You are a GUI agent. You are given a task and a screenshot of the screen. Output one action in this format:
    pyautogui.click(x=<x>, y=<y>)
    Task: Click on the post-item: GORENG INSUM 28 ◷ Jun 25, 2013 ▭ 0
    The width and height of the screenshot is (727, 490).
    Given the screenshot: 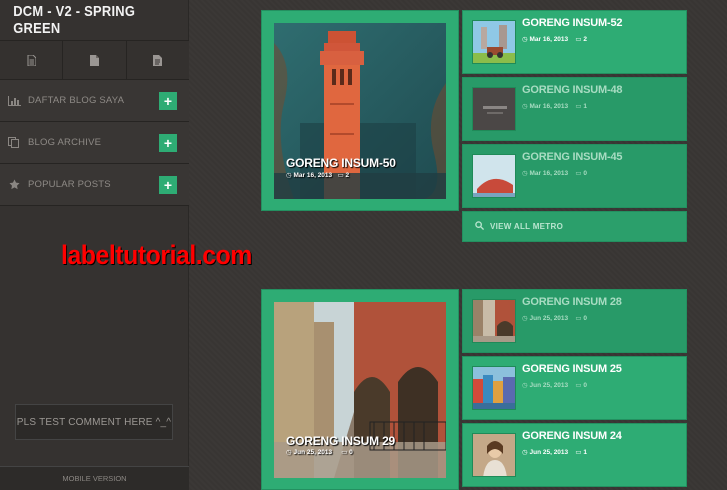 What is the action you would take?
    pyautogui.click(x=574, y=321)
    